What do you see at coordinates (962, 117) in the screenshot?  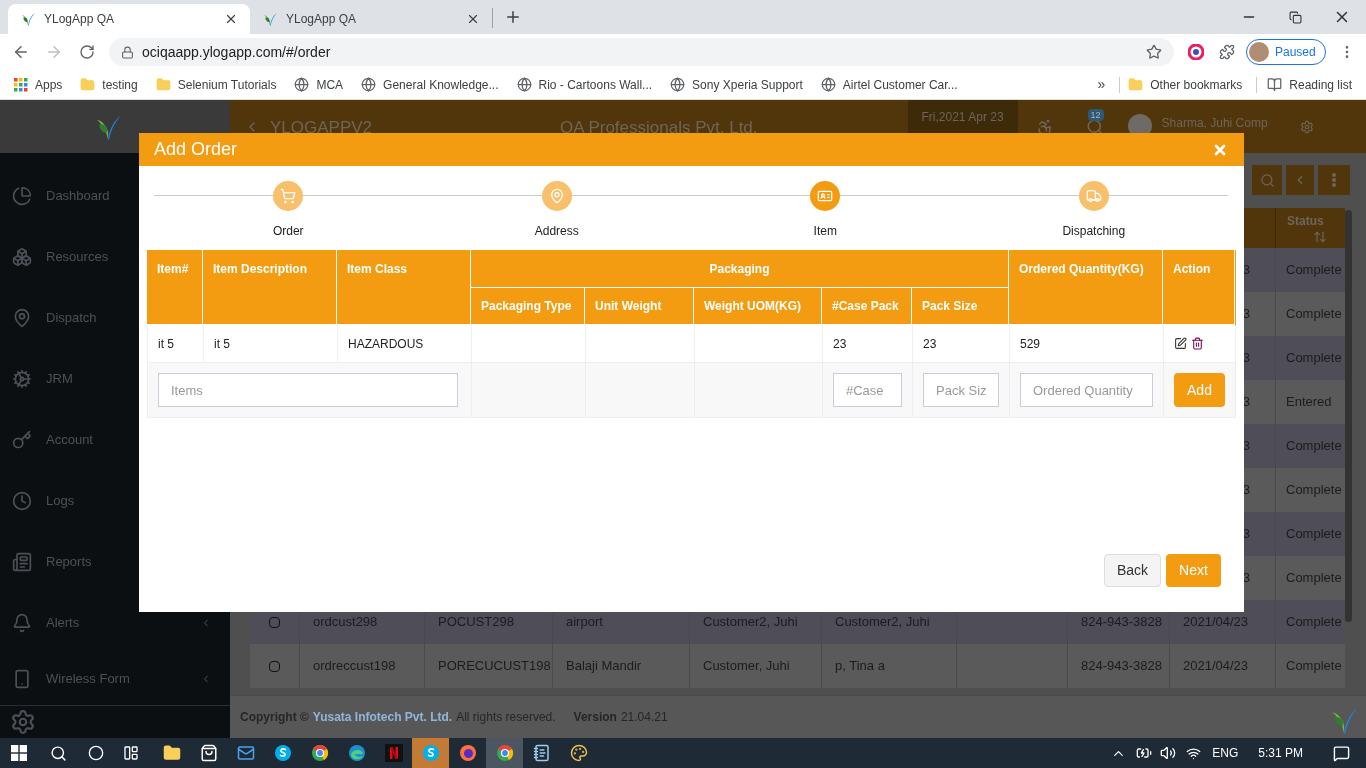 I see `date-text: Fri,2021 Apr 23` at bounding box center [962, 117].